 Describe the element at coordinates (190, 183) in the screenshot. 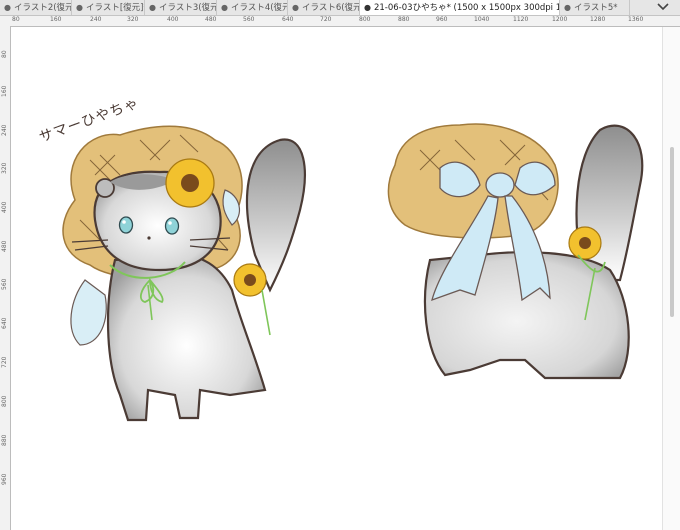

I see `sunflower-head` at that location.